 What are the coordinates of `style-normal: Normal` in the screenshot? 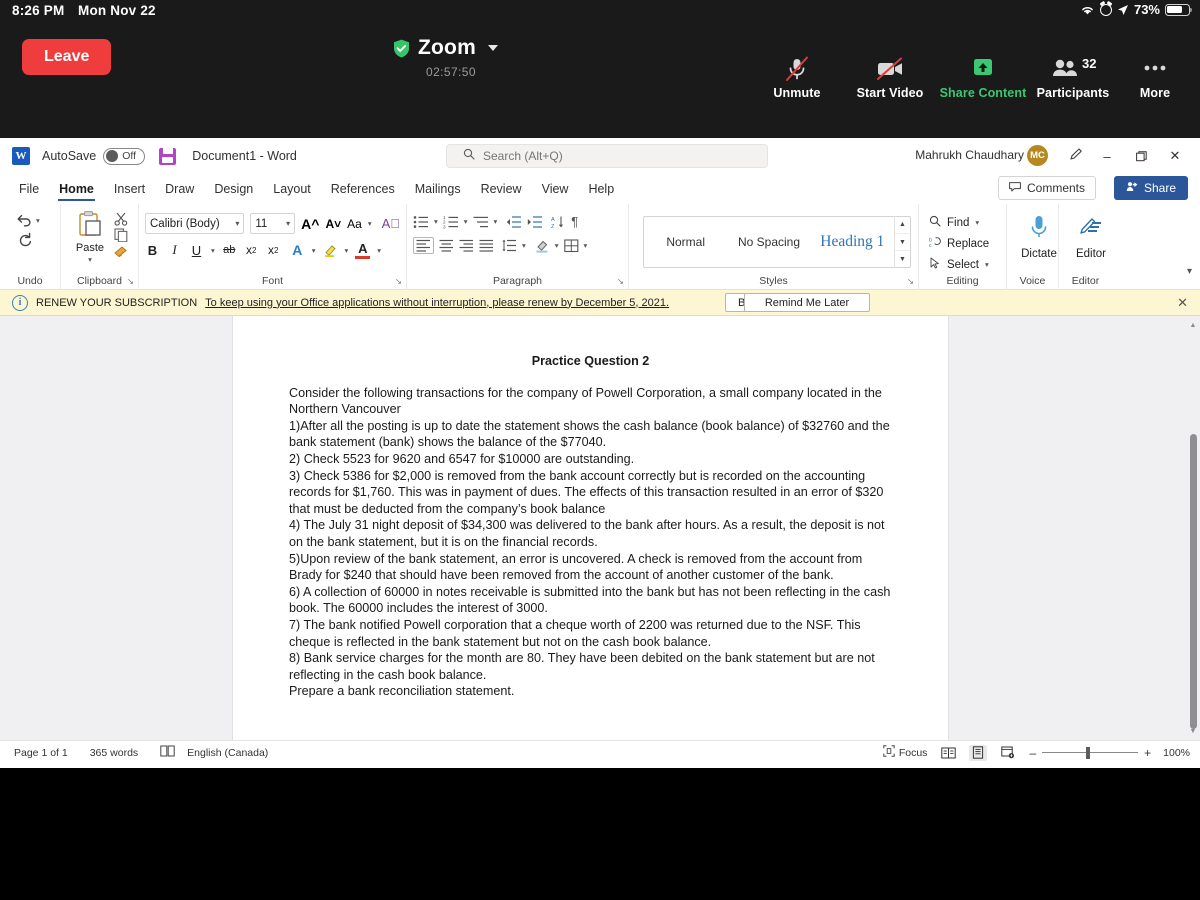 It's located at (685, 242).